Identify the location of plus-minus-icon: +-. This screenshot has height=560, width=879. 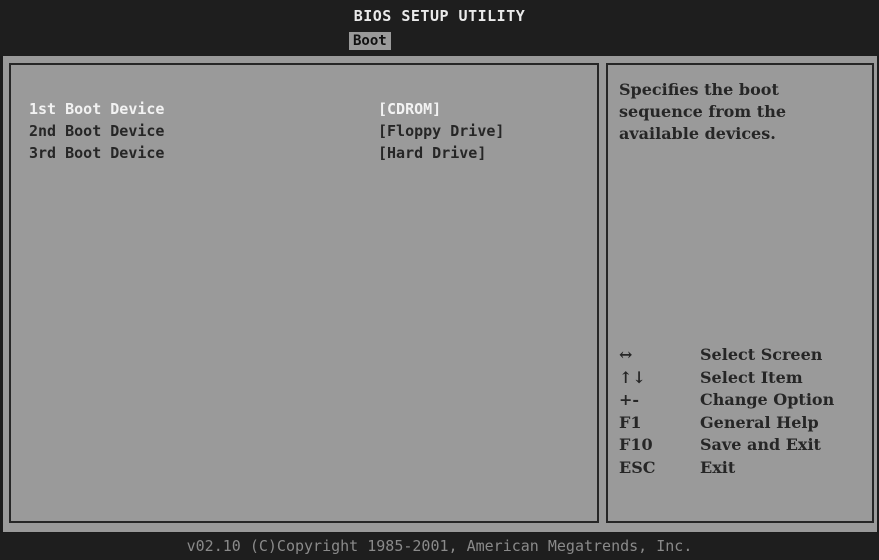
(629, 400).